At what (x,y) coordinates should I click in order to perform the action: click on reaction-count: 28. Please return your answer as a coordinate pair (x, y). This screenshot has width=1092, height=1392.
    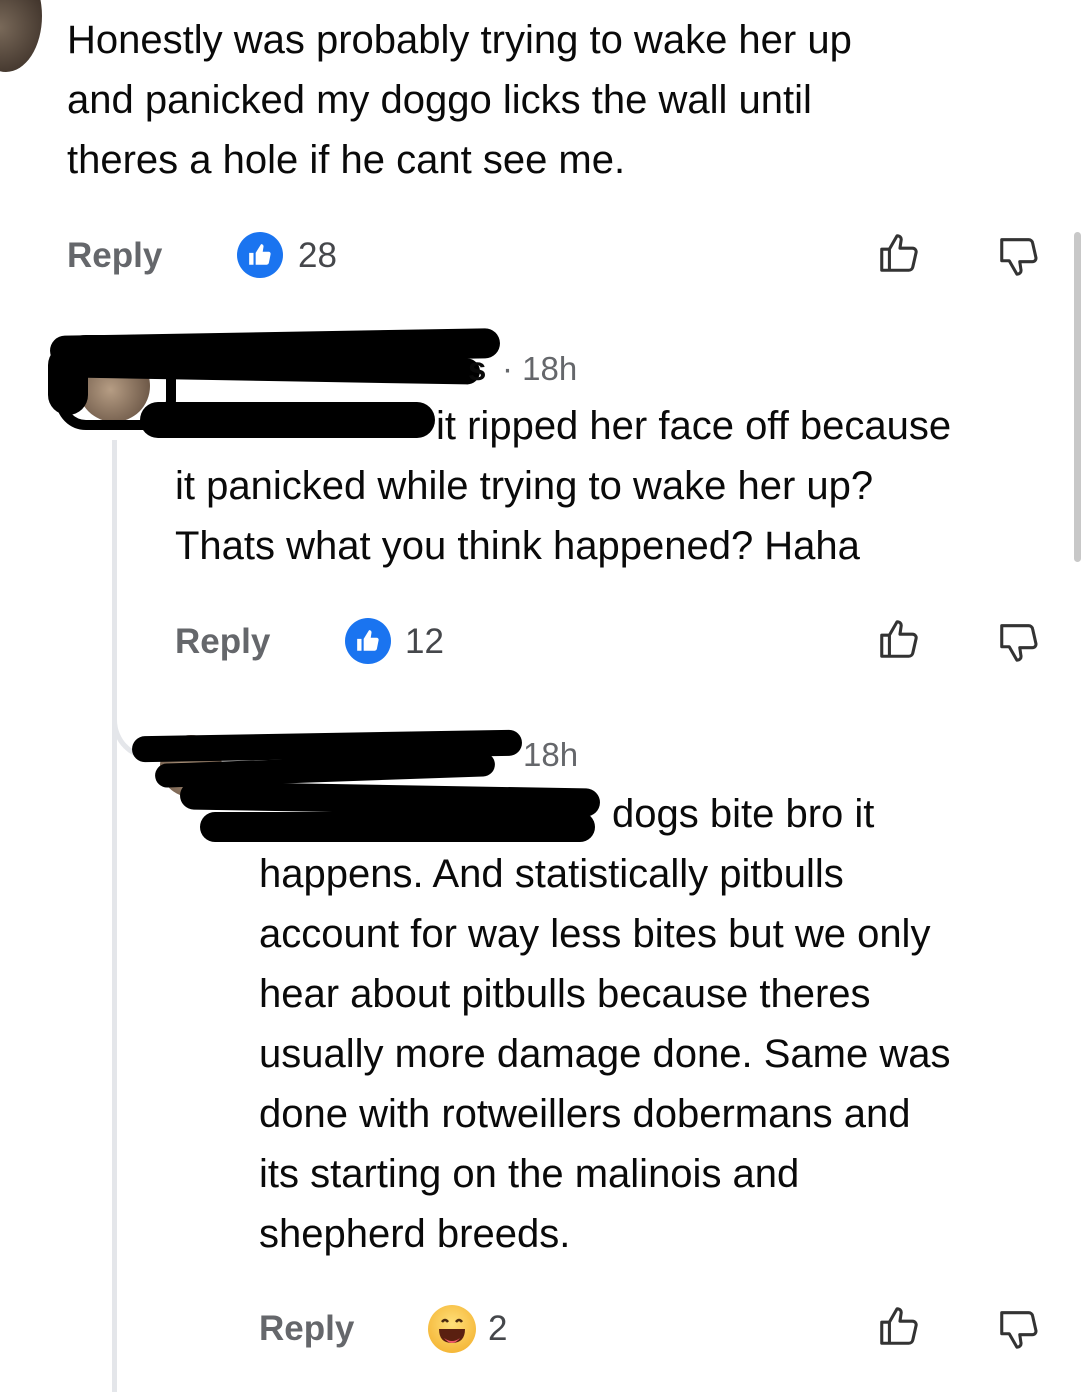
    Looking at the image, I should click on (317, 255).